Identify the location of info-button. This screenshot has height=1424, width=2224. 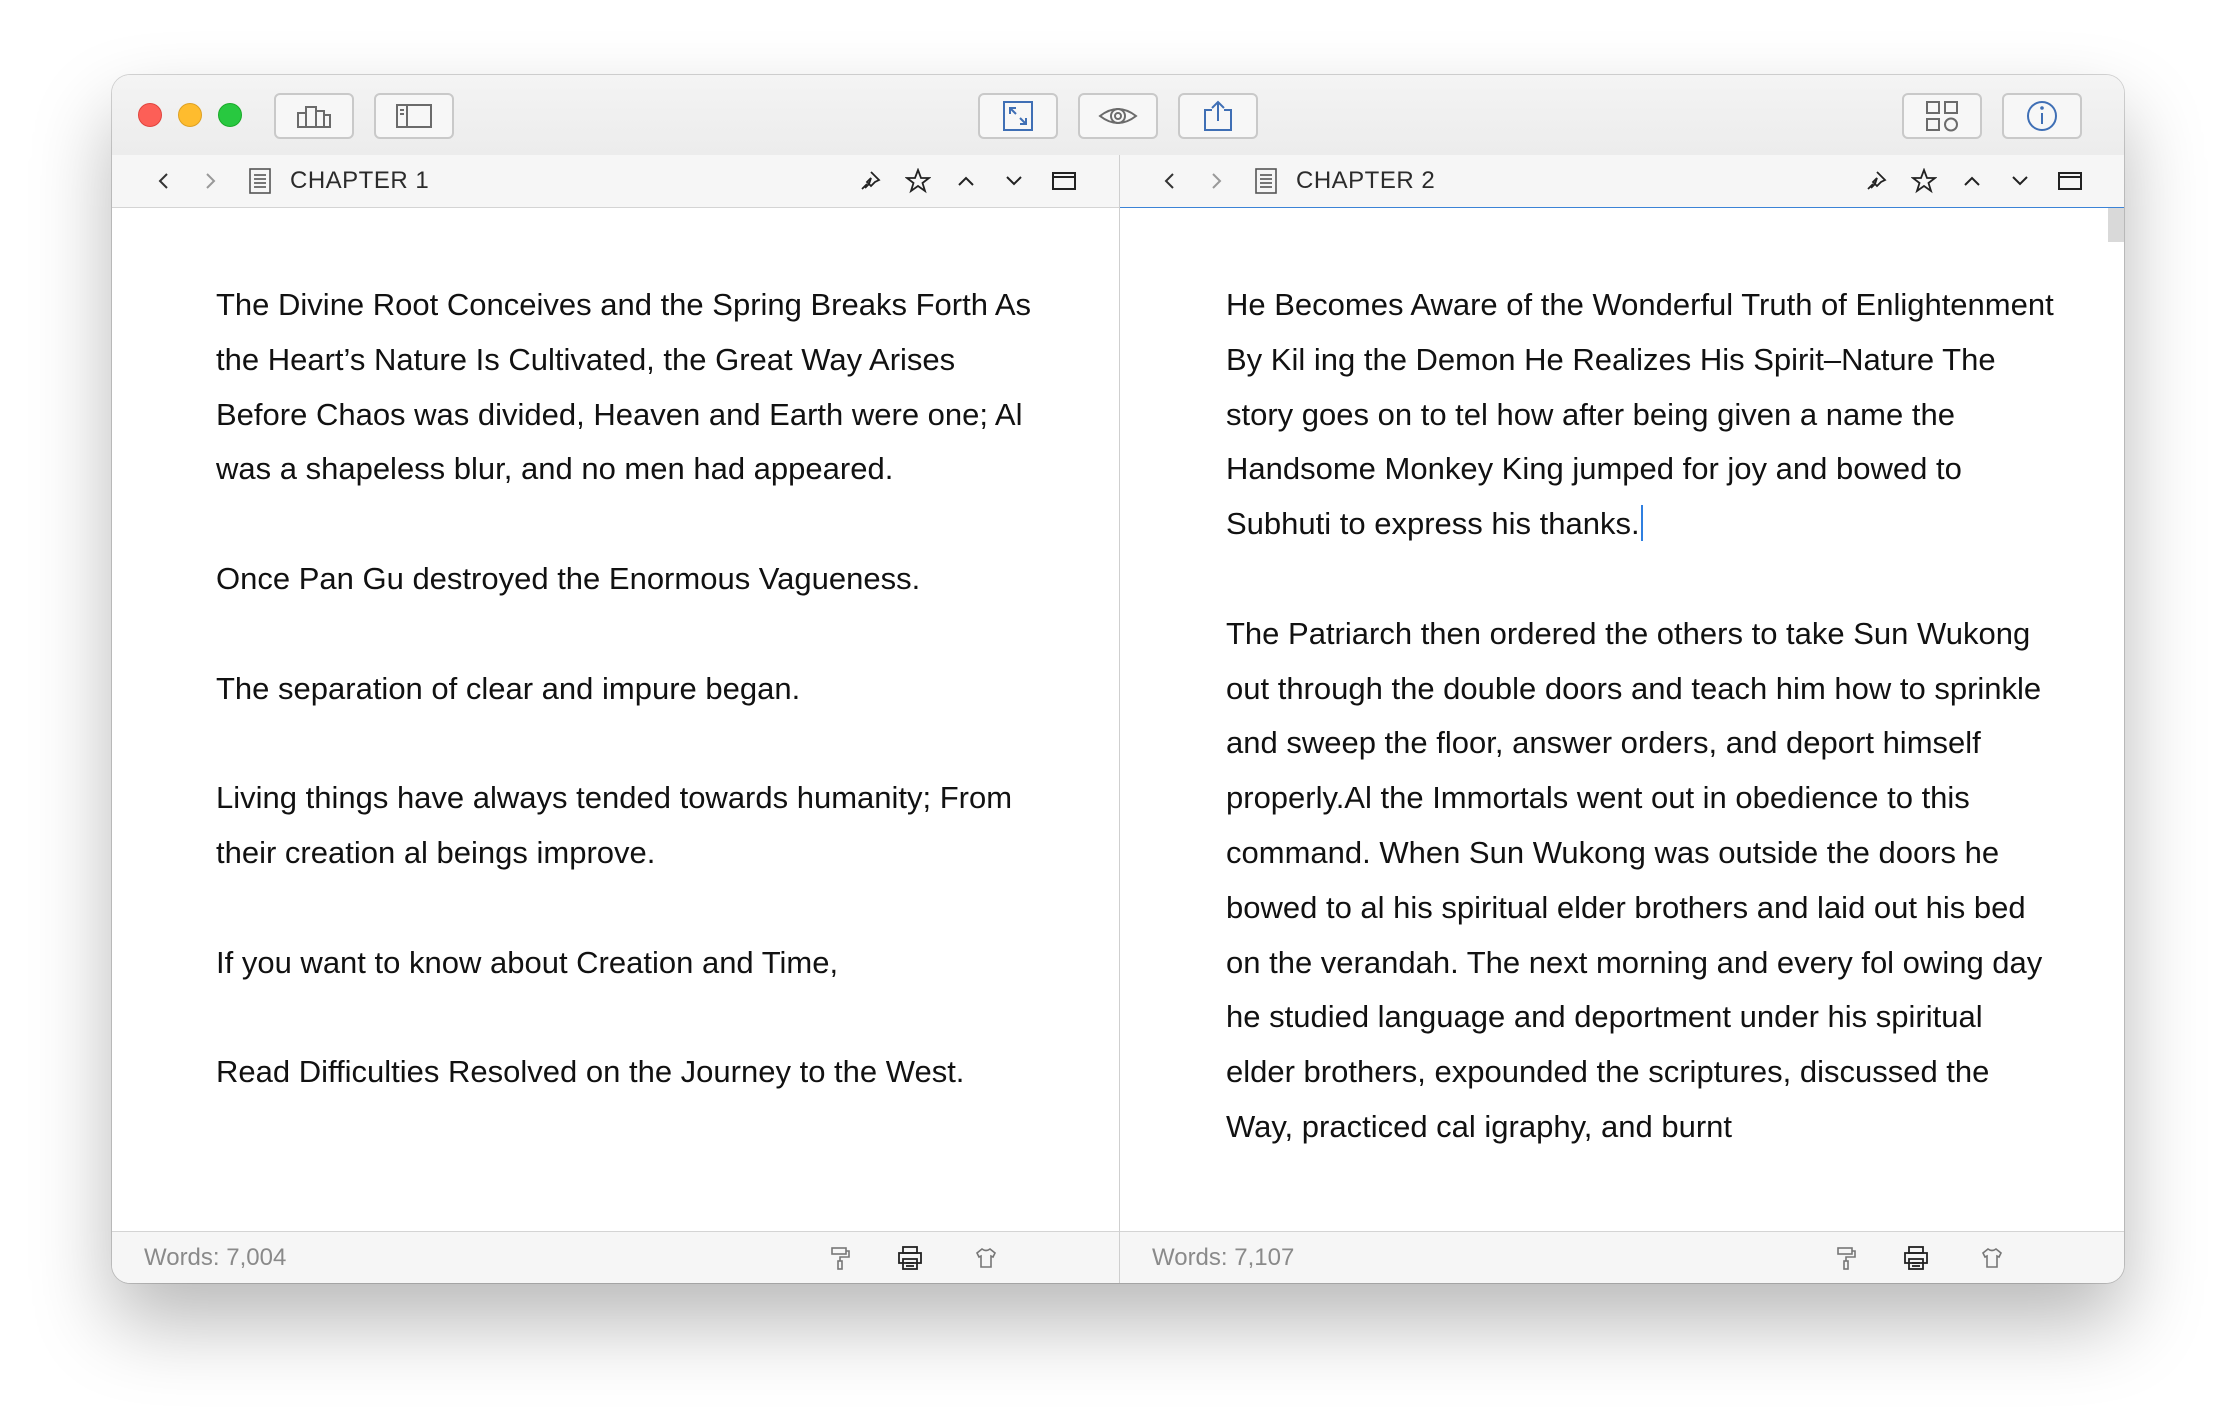
(2042, 116).